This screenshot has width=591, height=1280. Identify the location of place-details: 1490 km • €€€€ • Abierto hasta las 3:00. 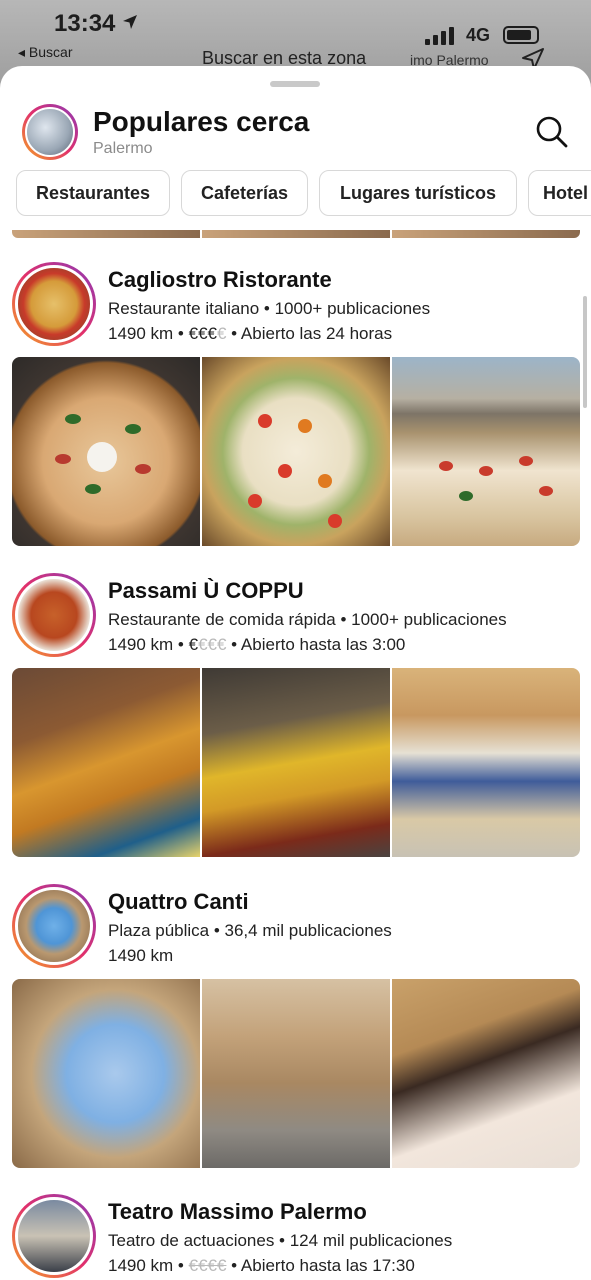
(257, 644).